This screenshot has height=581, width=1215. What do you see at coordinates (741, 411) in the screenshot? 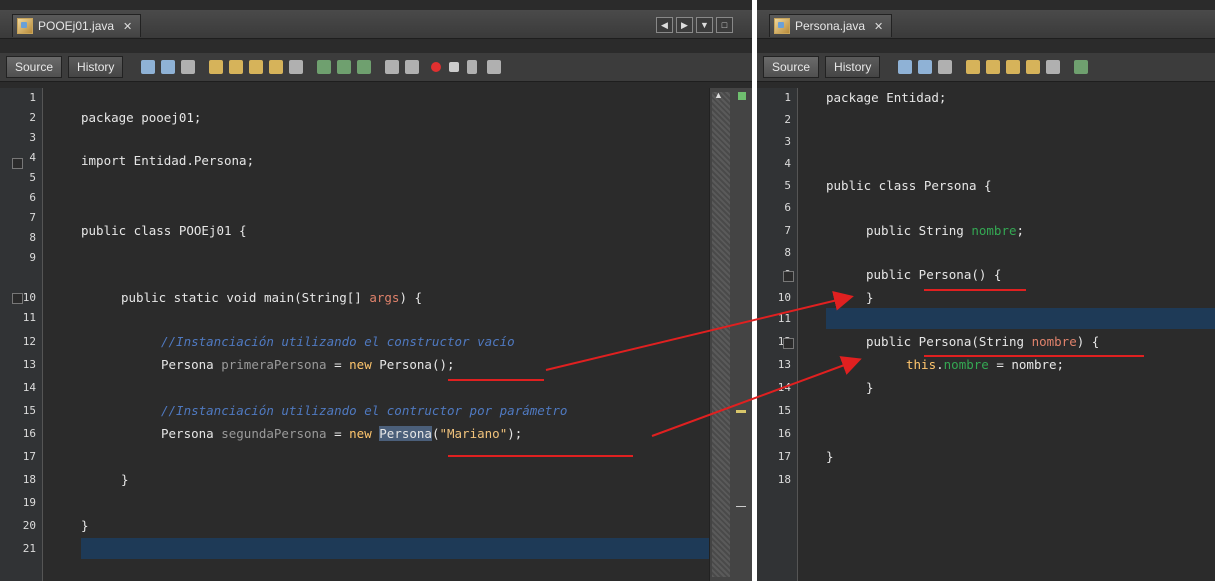
I see `error-marker` at bounding box center [741, 411].